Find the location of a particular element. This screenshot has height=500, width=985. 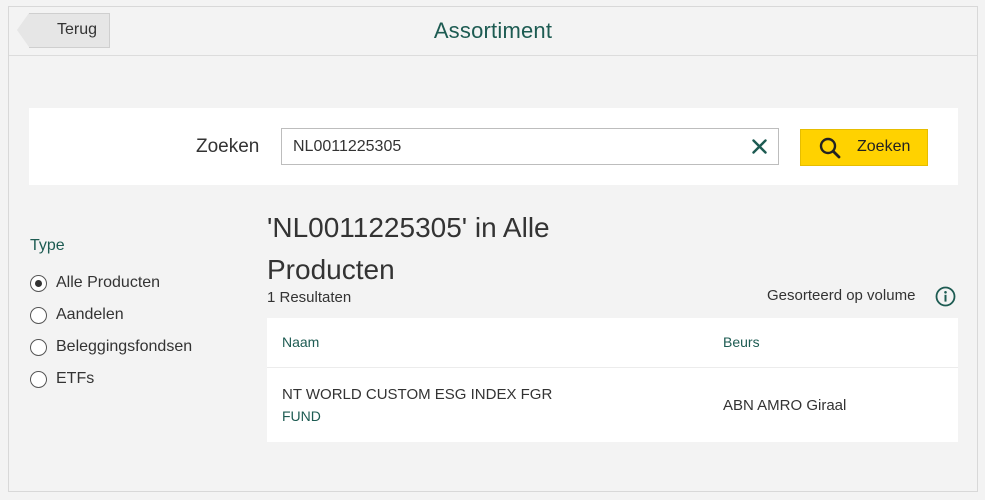

filter-option-label: Aandelen is located at coordinates (90, 314).